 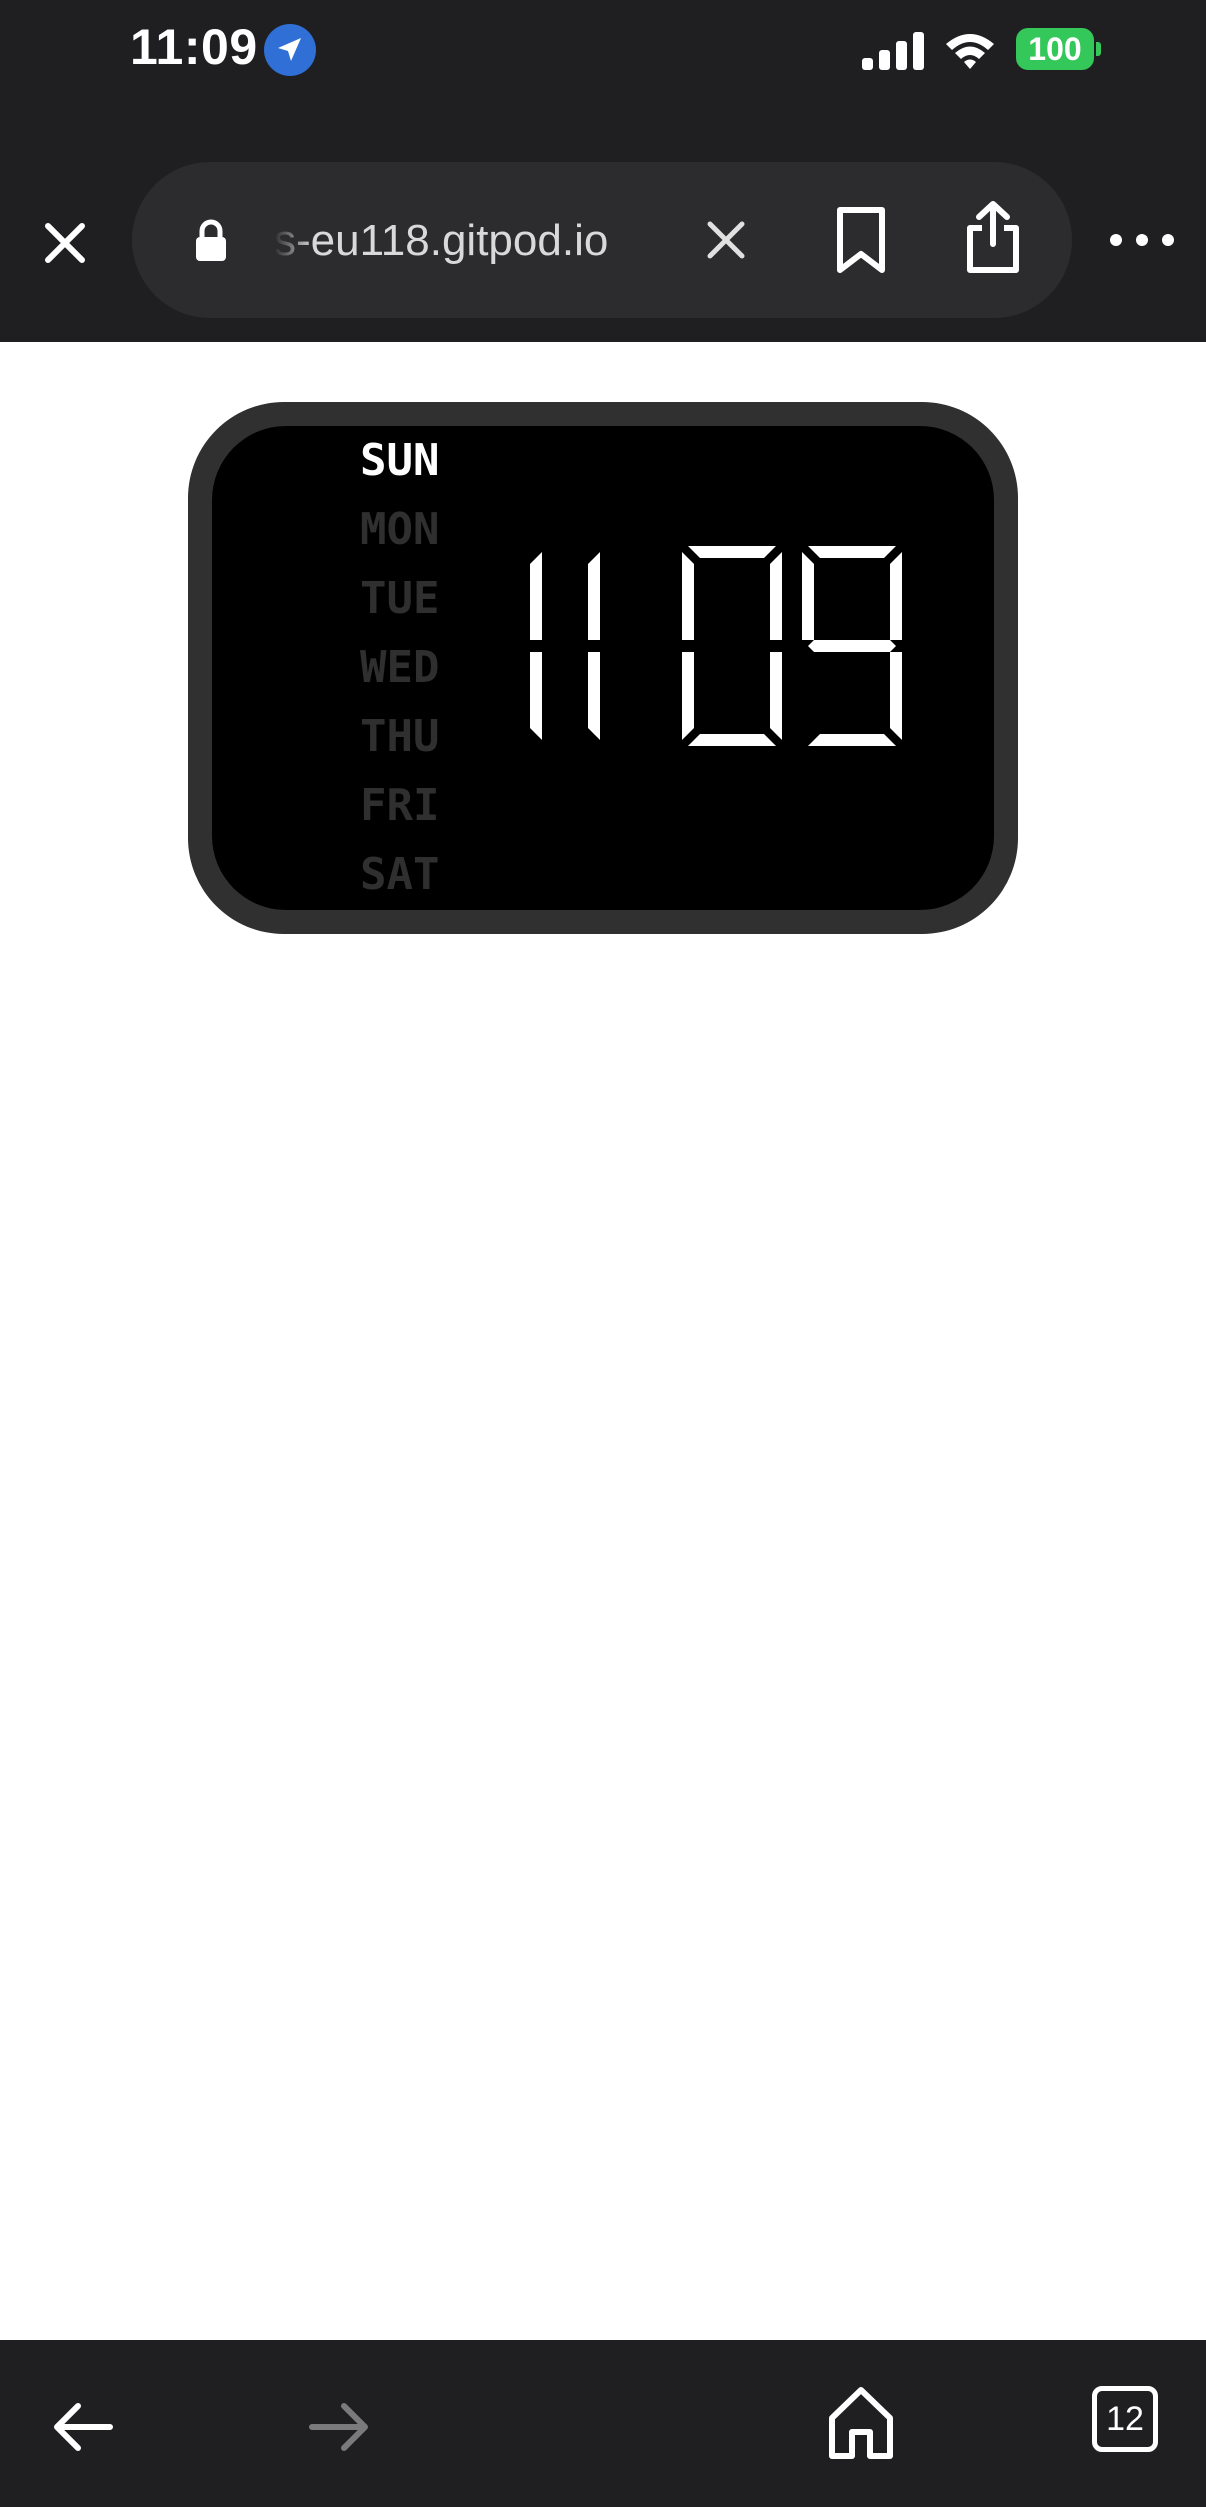 I want to click on day-wed: WED, so click(x=400, y=667).